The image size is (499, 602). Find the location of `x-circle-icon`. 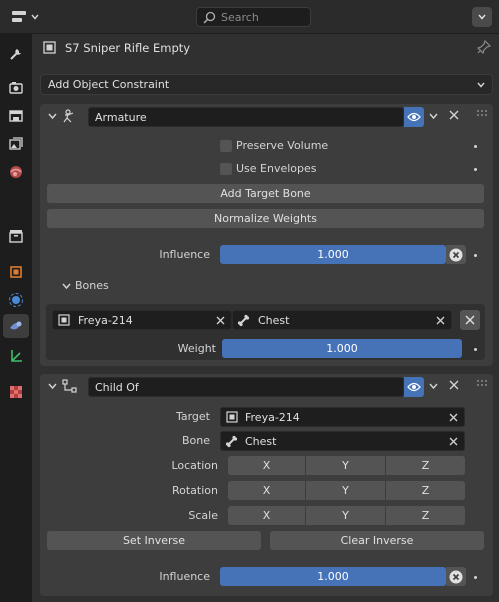

x-circle-icon is located at coordinates (456, 577).